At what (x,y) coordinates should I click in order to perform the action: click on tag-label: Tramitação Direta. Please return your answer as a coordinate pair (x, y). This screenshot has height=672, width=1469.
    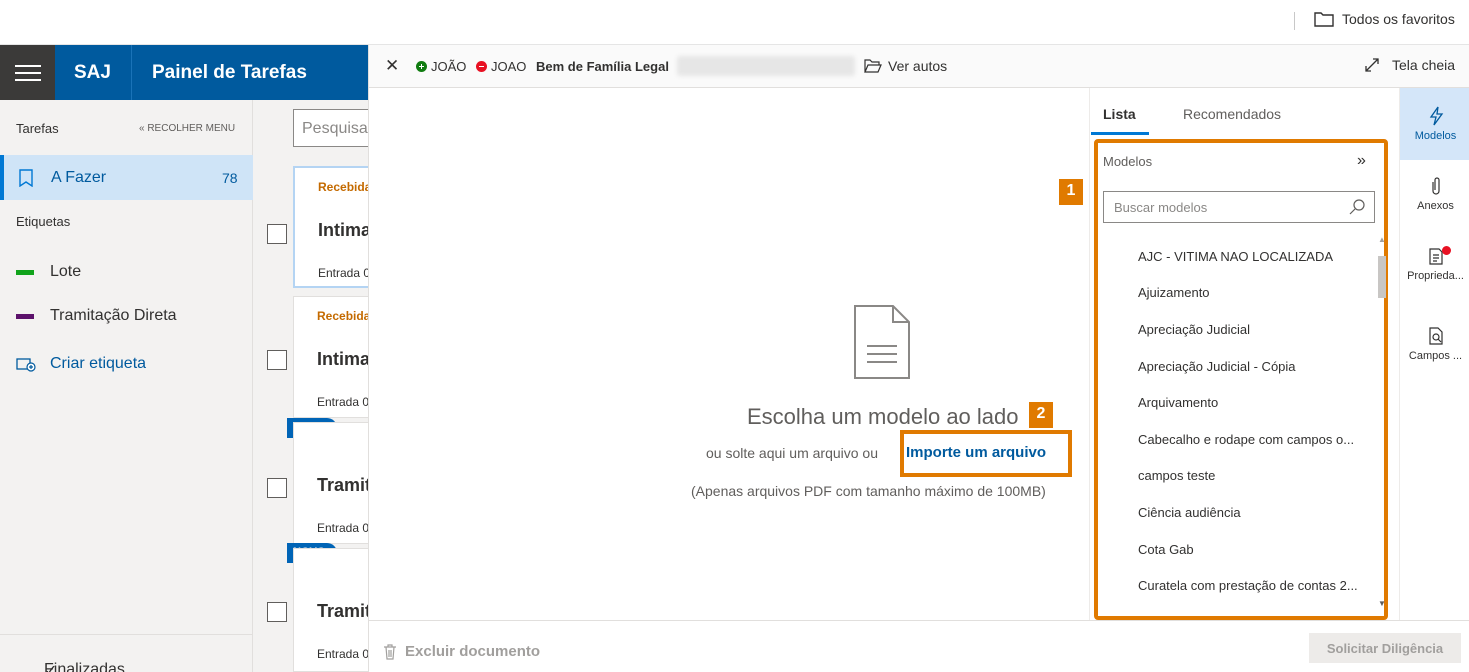
    Looking at the image, I should click on (113, 315).